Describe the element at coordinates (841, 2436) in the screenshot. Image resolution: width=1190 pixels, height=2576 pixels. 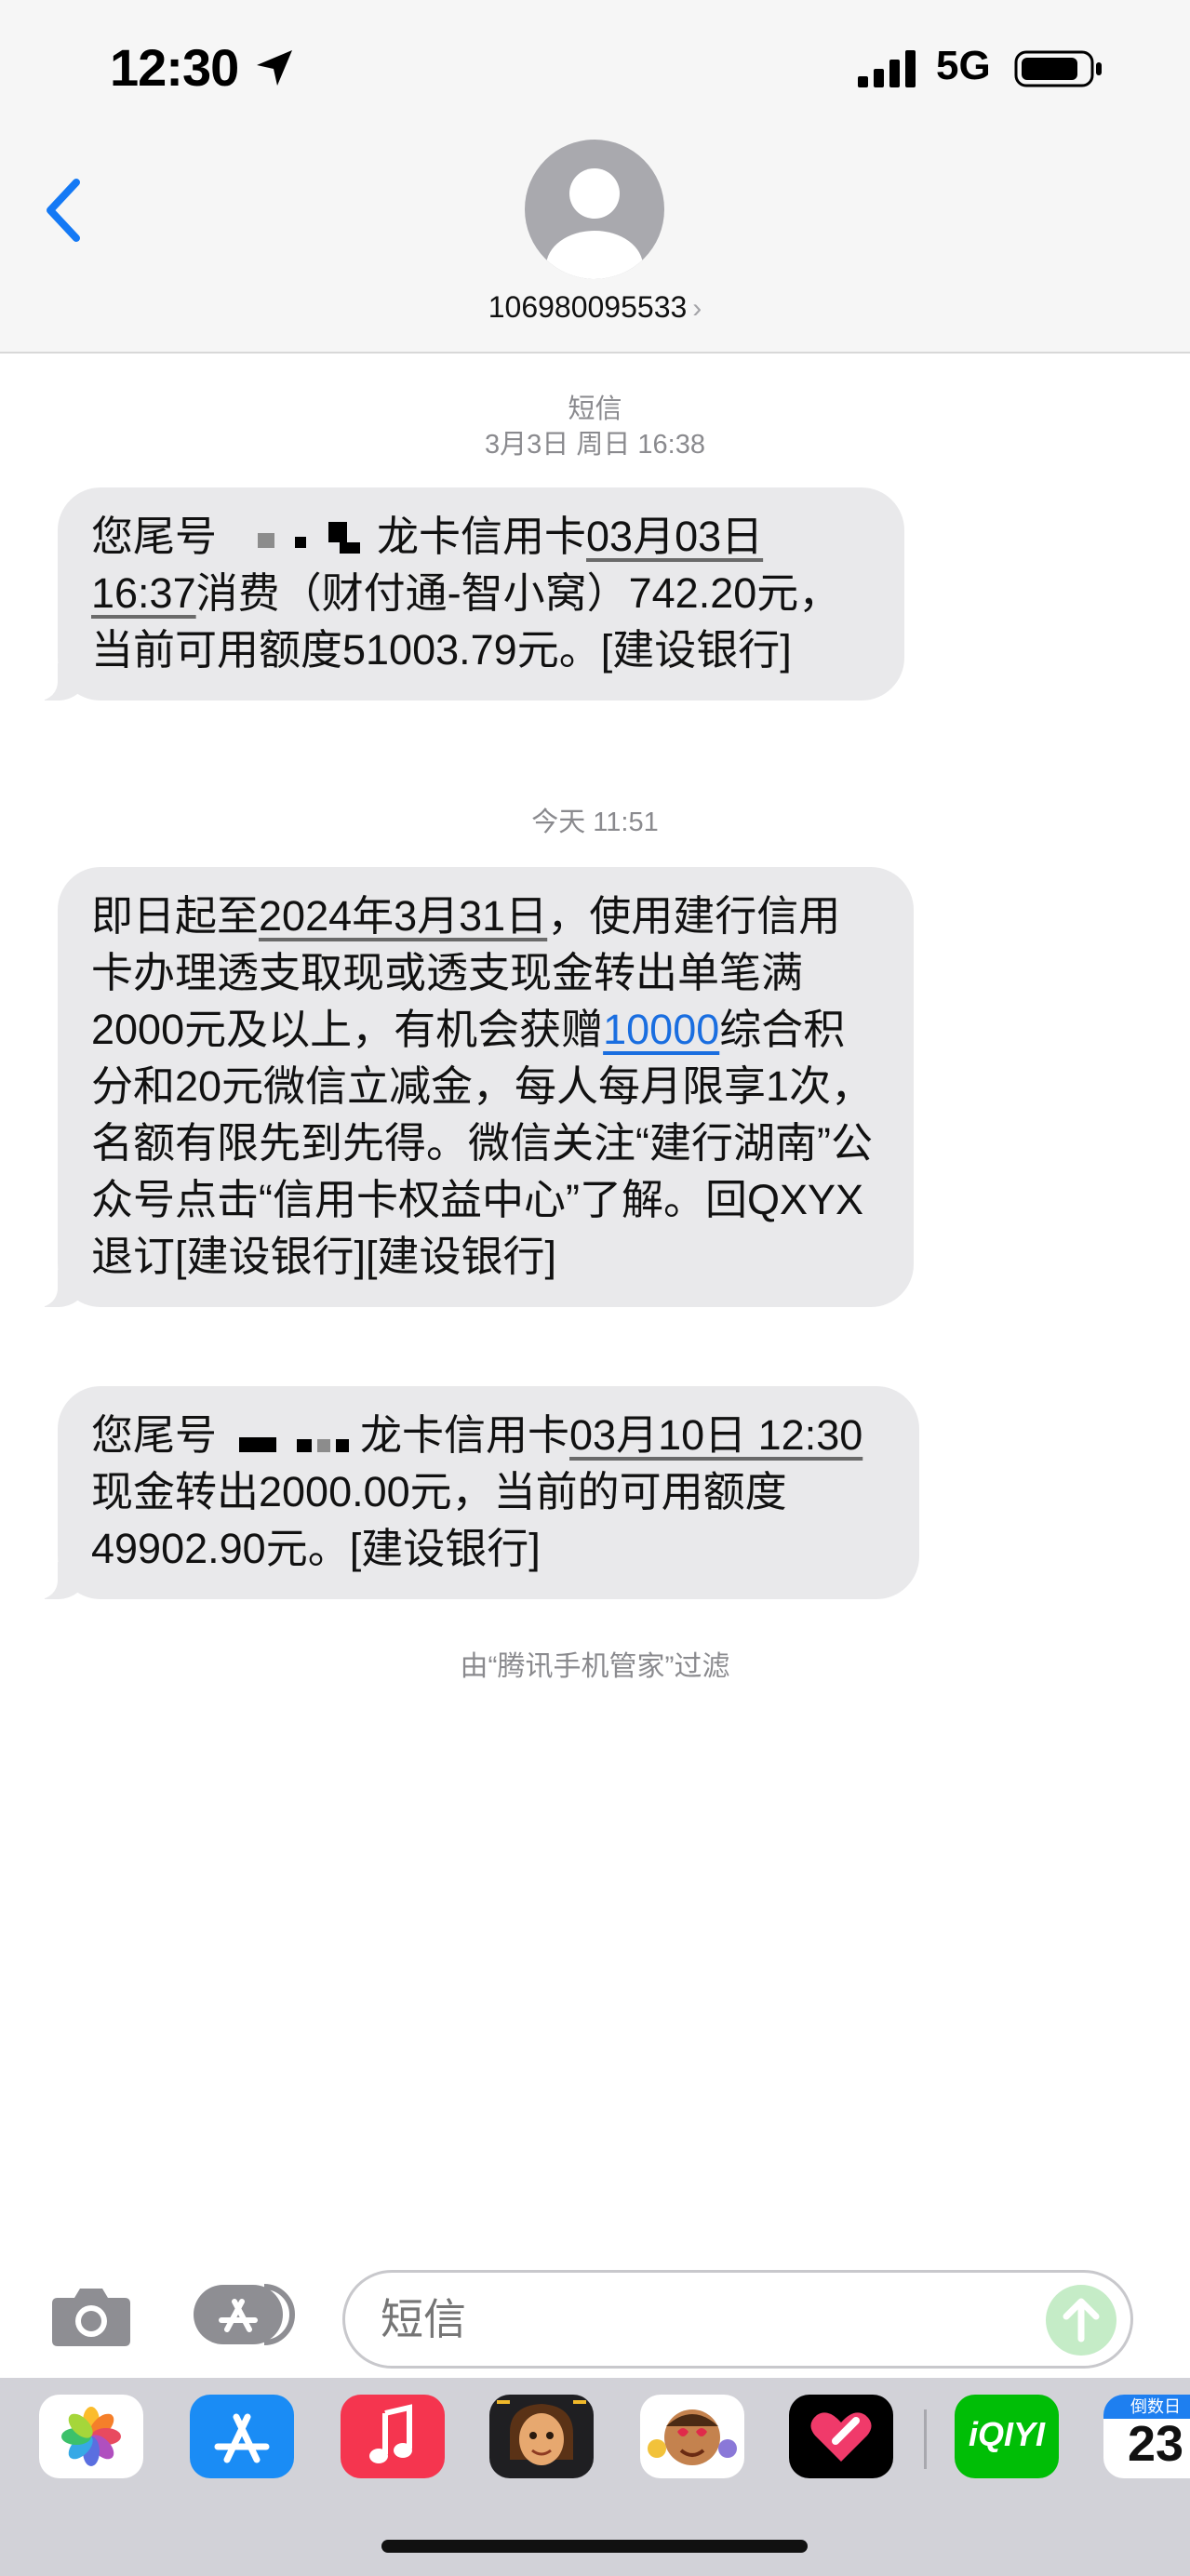
I see `digital-touch-app-icon` at that location.